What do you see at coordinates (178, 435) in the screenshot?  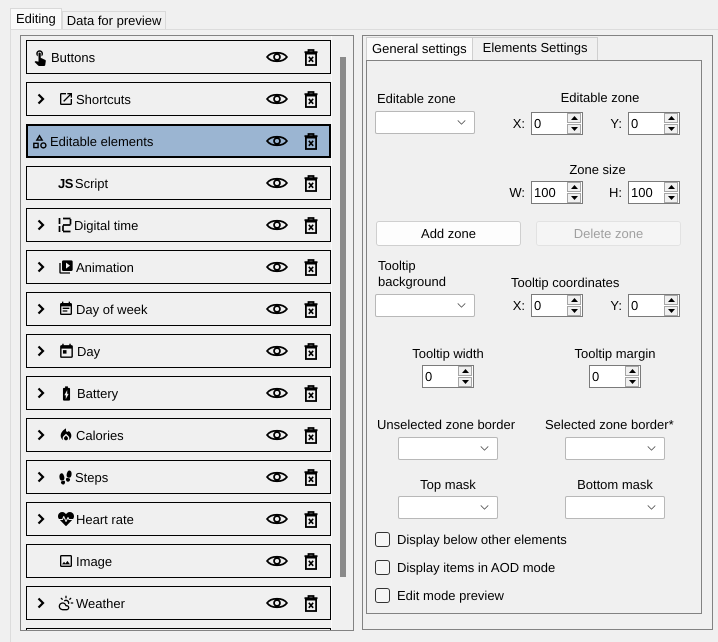 I see `element-row: Calories` at bounding box center [178, 435].